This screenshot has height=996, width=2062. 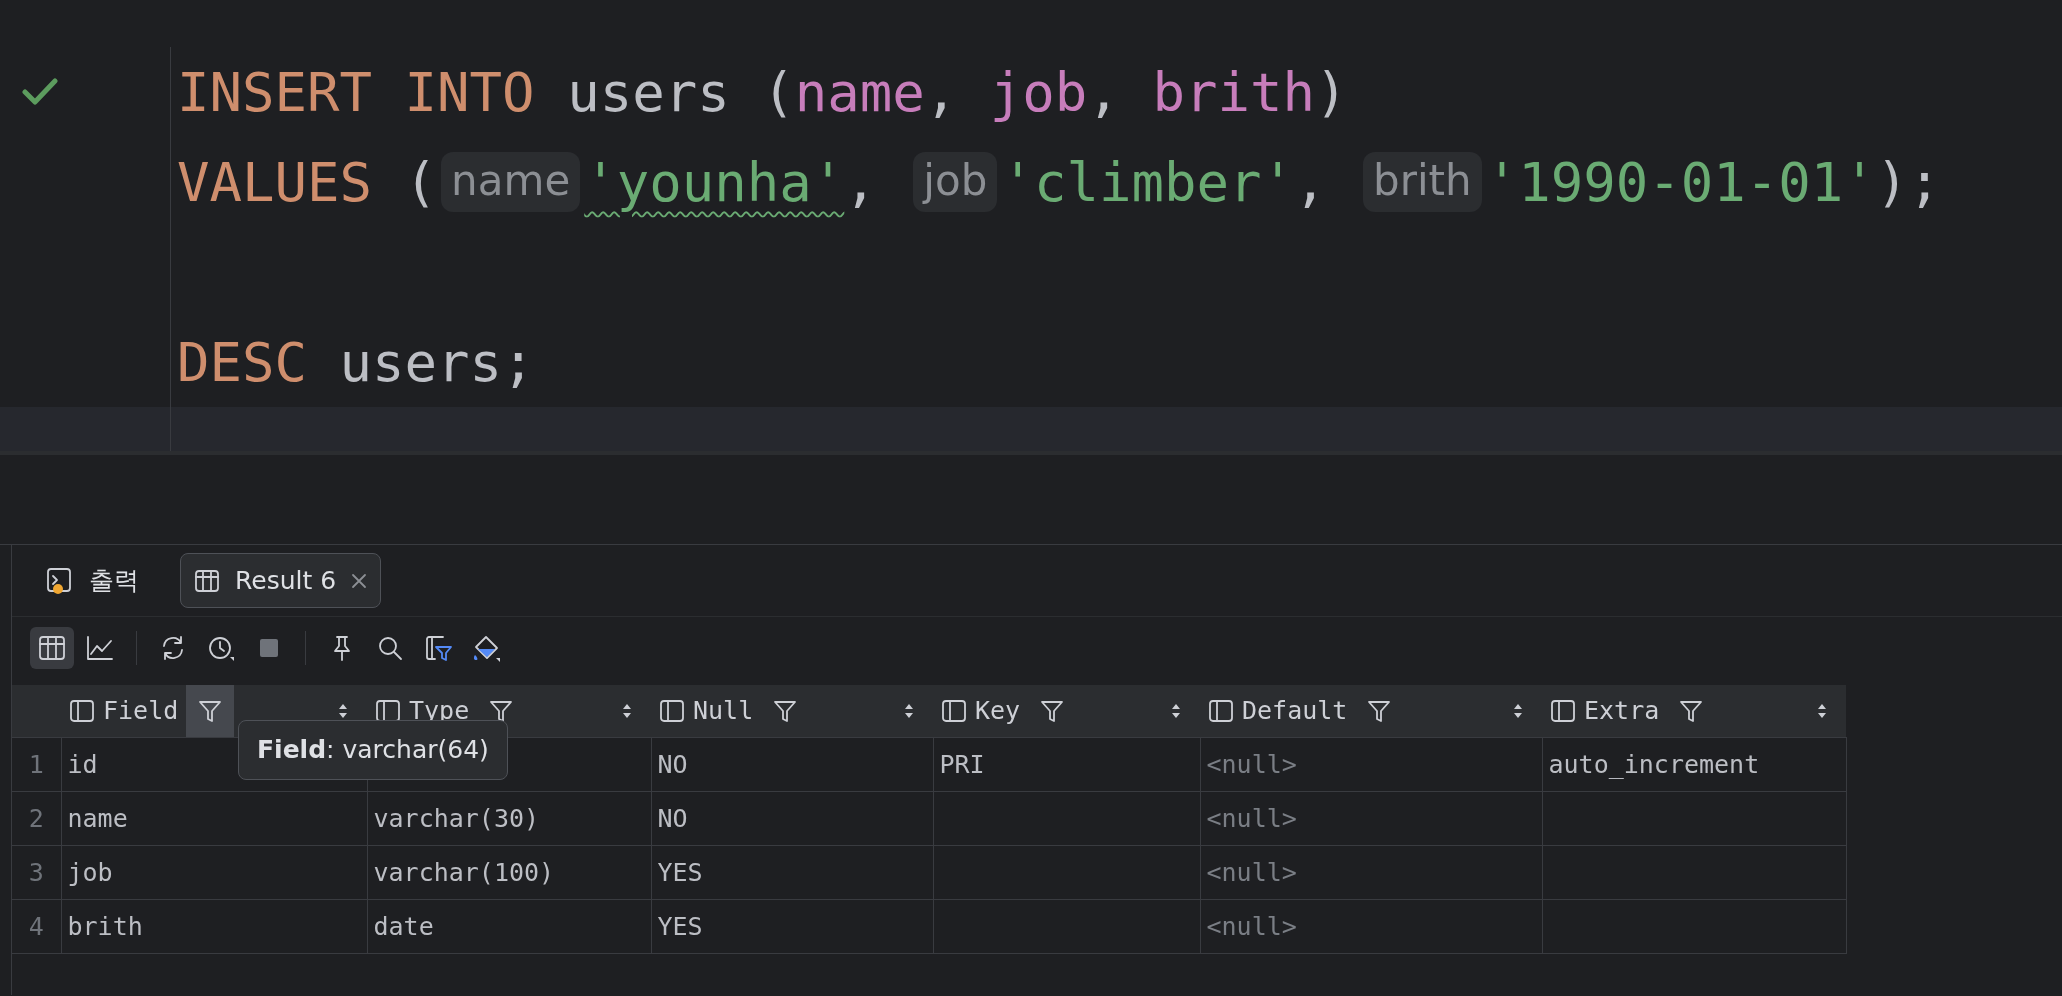 What do you see at coordinates (242, 362) in the screenshot?
I see `sql-keyword: DESC` at bounding box center [242, 362].